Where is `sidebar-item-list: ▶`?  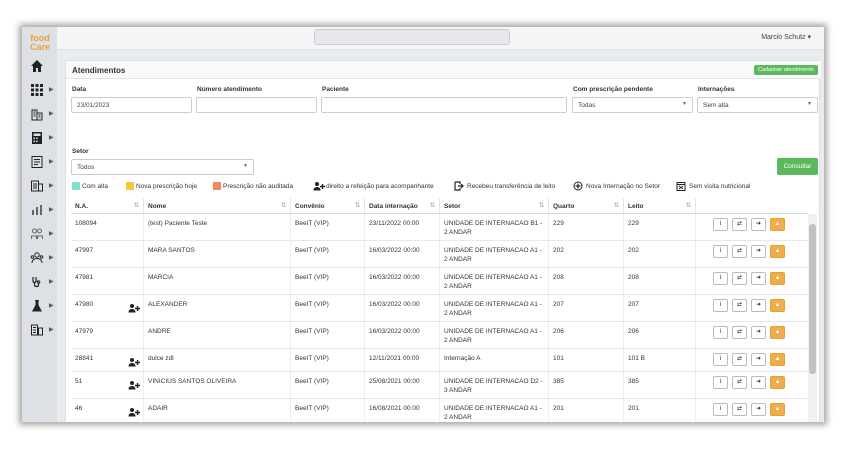
sidebar-item-list: ▶ is located at coordinates (39, 163).